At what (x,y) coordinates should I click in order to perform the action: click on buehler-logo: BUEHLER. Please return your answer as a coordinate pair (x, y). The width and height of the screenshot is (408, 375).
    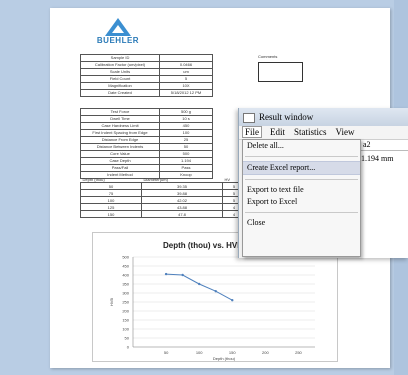
    Looking at the image, I should click on (118, 31).